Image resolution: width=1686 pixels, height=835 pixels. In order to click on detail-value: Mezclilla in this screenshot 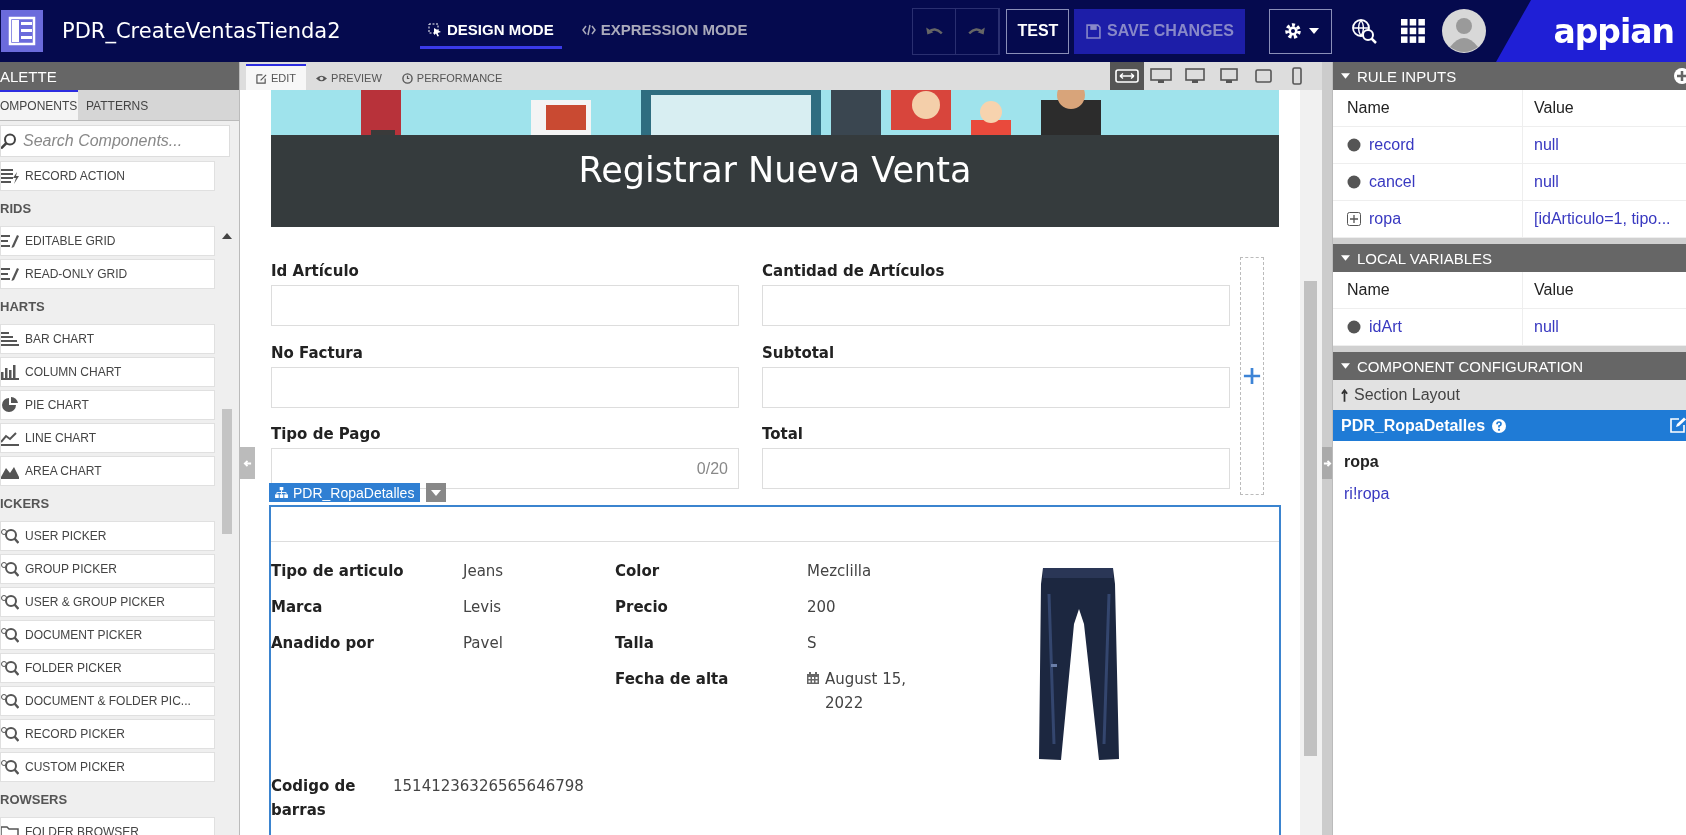, I will do `click(839, 571)`.